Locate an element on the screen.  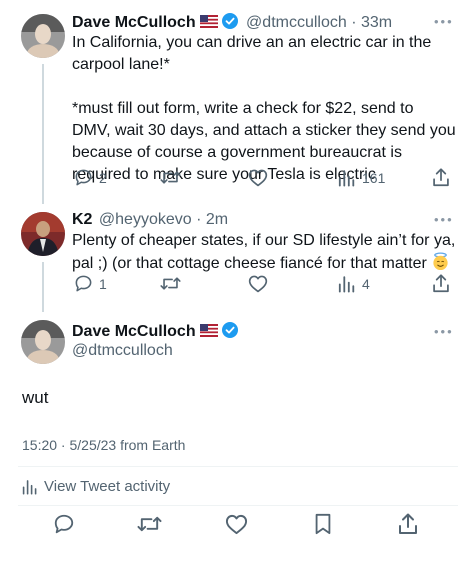
reply-button is located at coordinates (64, 526).